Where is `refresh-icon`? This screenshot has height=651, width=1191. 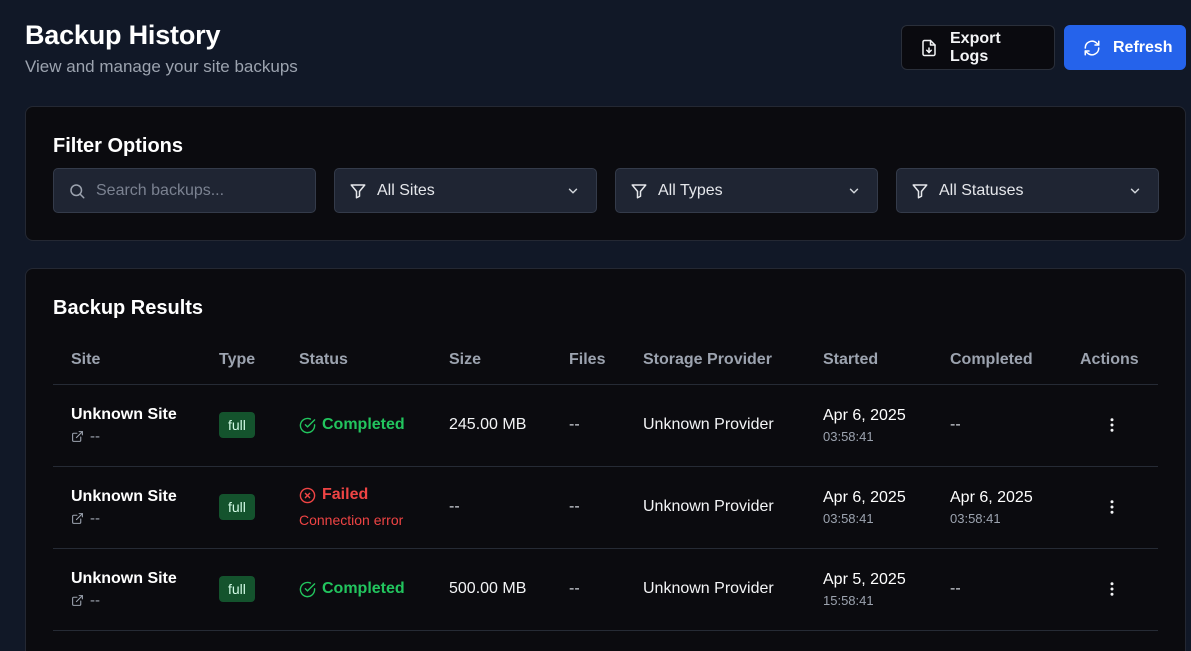
refresh-icon is located at coordinates (1092, 47).